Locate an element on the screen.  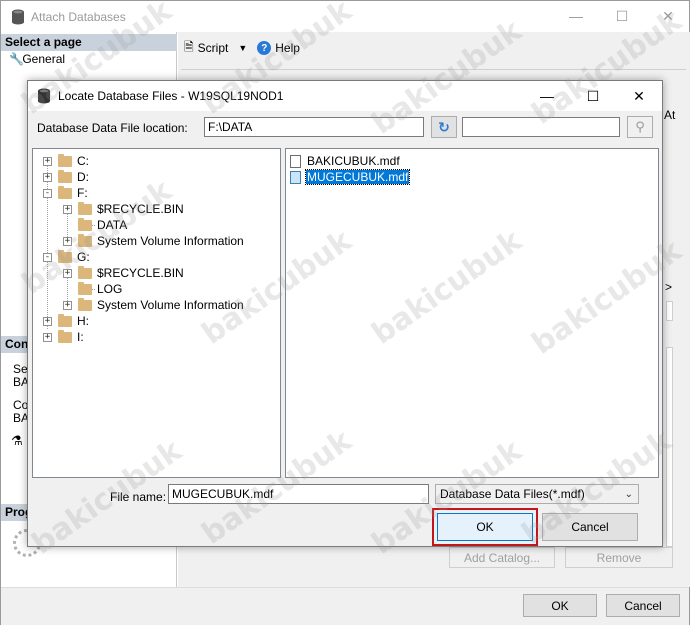
help-label: Help is located at coordinates (287, 48).